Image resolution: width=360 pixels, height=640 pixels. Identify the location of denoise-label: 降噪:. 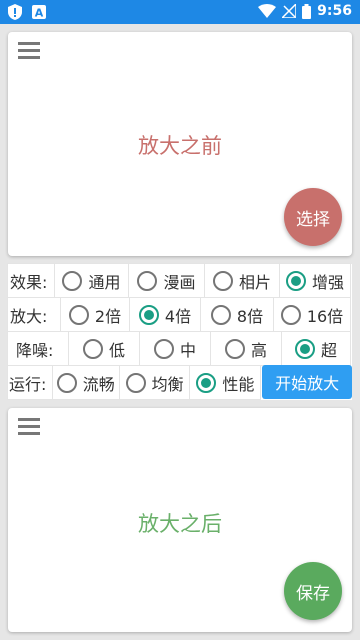
(38, 348).